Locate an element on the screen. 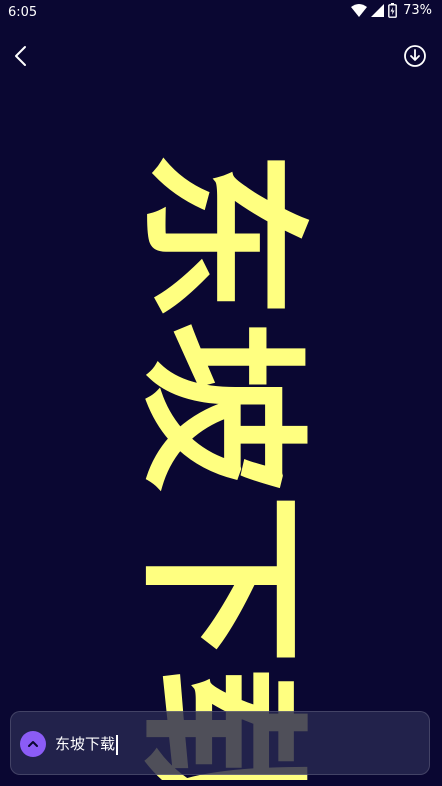  battery-percentage: 73% is located at coordinates (417, 10).